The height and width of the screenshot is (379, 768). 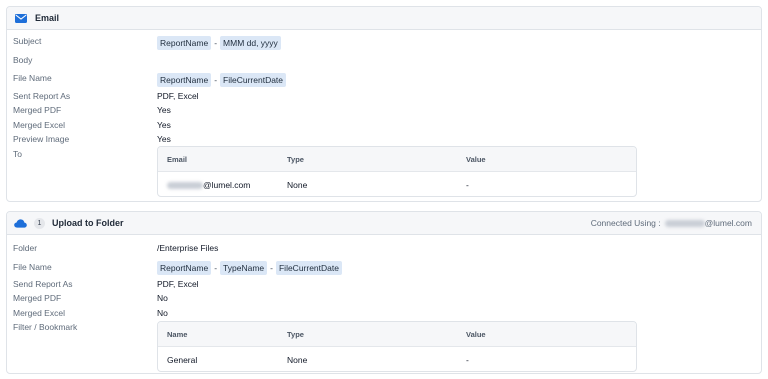 I want to click on email-card-title: Email, so click(x=47, y=18).